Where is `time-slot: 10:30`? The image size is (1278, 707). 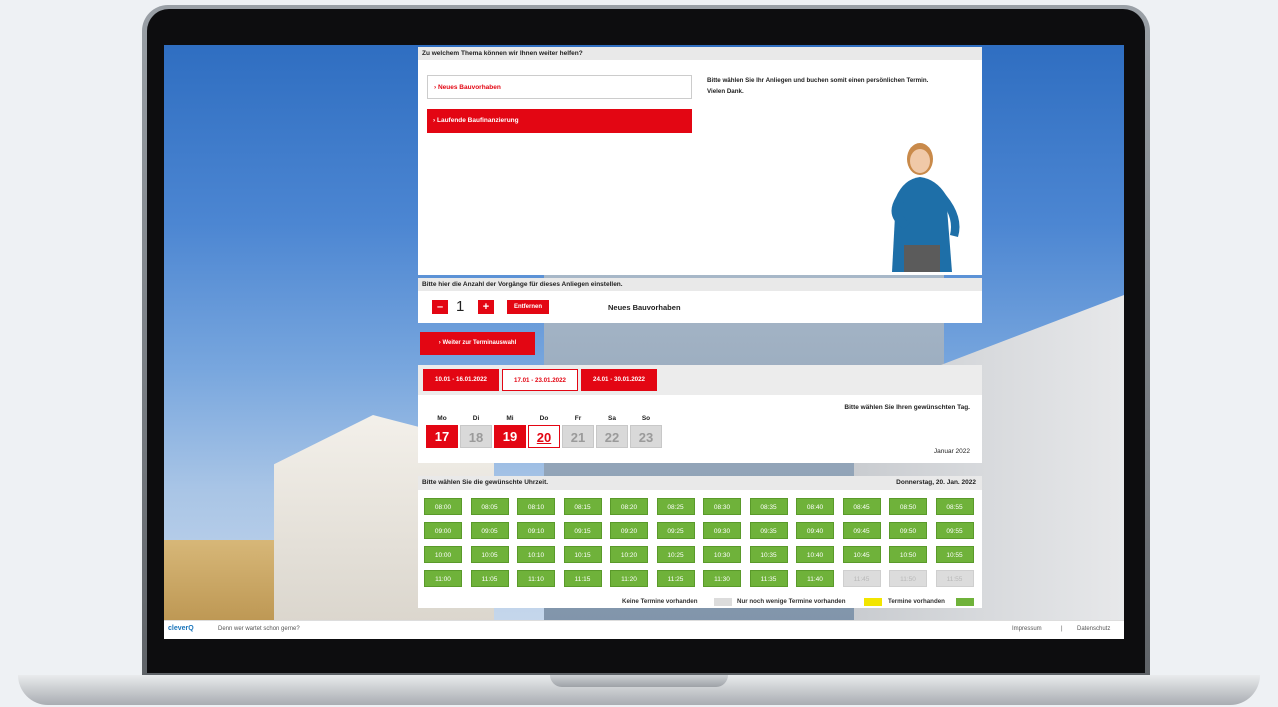 time-slot: 10:30 is located at coordinates (722, 554).